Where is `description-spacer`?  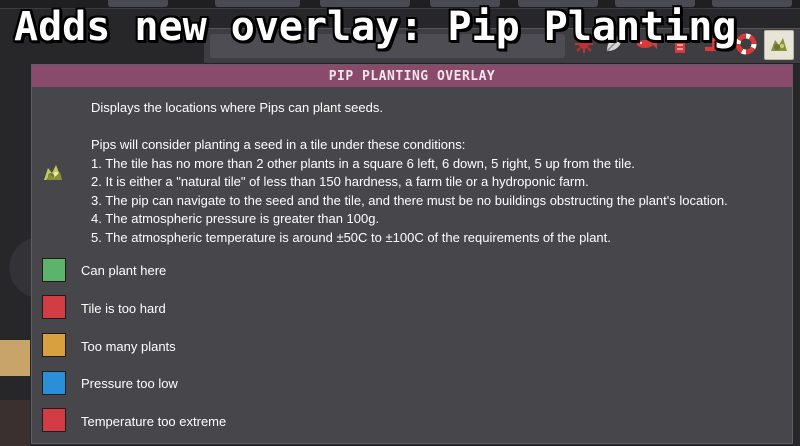 description-spacer is located at coordinates (441, 127).